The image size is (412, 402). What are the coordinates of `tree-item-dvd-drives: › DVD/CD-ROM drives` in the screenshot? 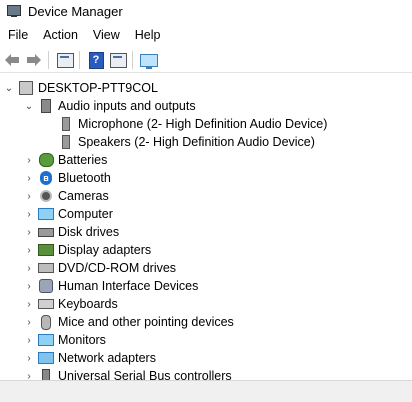 It's located at (100, 268).